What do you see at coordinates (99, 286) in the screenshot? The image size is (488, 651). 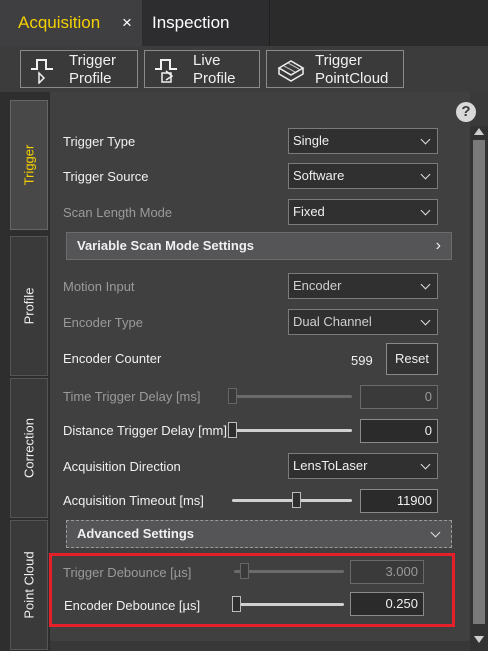 I see `motion-input-label: Motion Input` at bounding box center [99, 286].